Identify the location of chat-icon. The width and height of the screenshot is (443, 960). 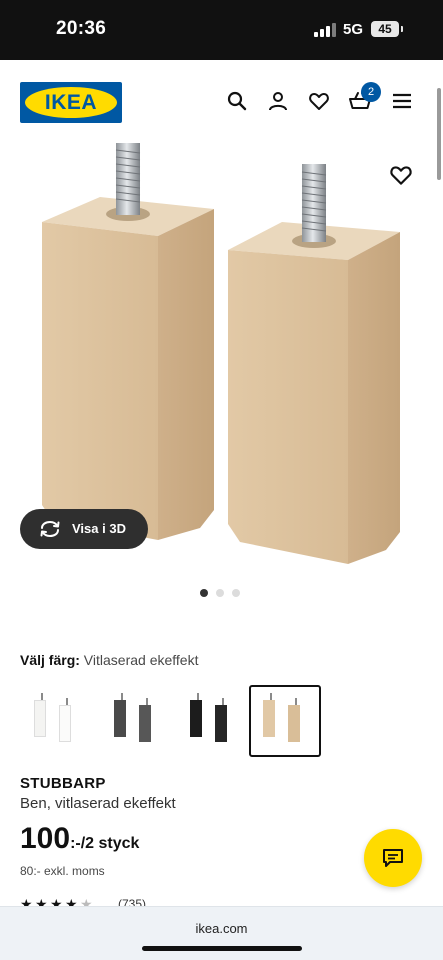
(393, 858).